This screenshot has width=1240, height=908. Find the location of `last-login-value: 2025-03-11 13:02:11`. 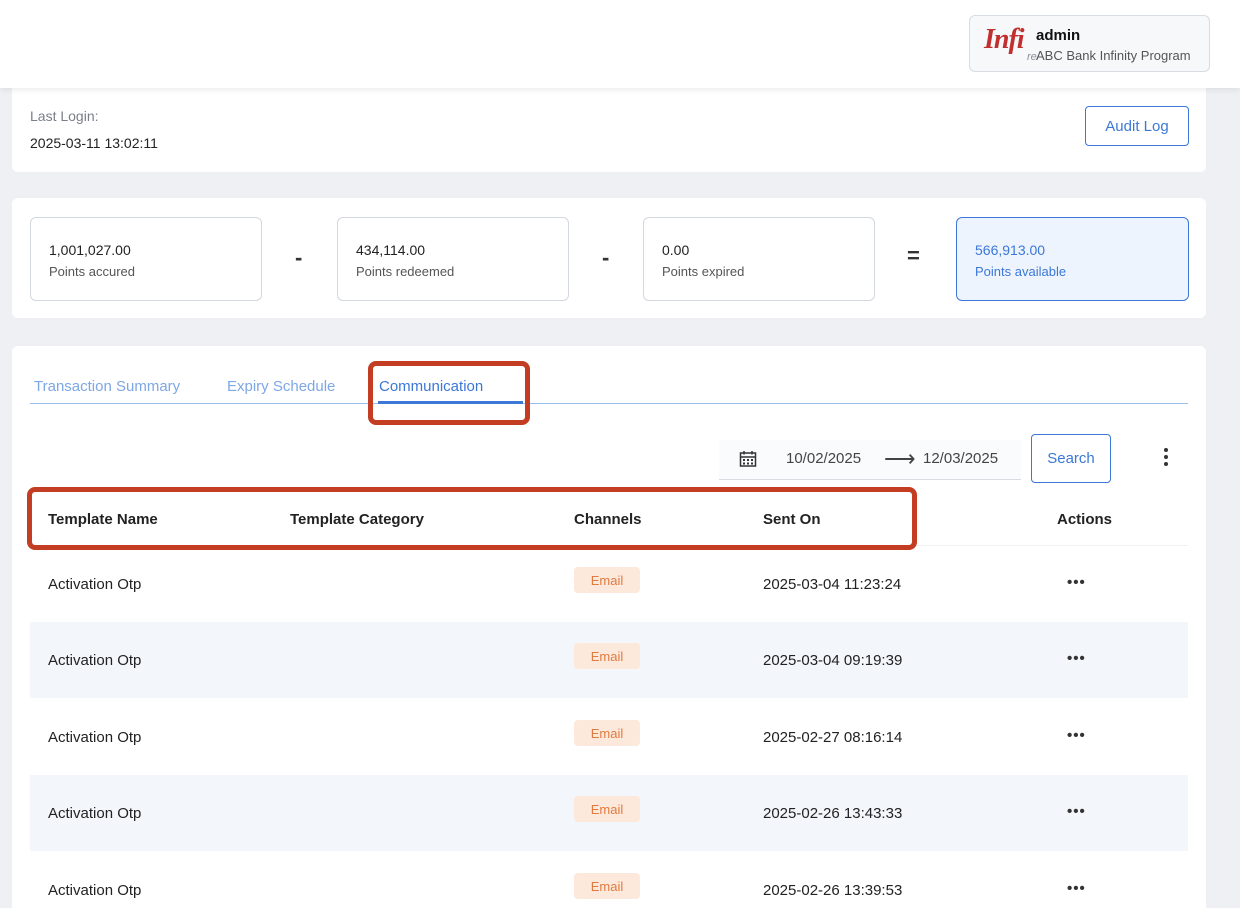

last-login-value: 2025-03-11 13:02:11 is located at coordinates (94, 143).